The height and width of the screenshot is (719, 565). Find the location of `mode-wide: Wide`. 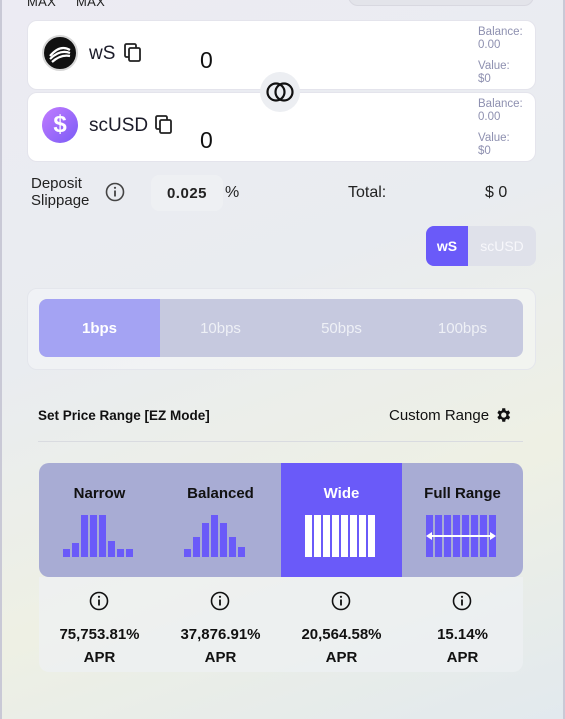

mode-wide: Wide is located at coordinates (341, 520).